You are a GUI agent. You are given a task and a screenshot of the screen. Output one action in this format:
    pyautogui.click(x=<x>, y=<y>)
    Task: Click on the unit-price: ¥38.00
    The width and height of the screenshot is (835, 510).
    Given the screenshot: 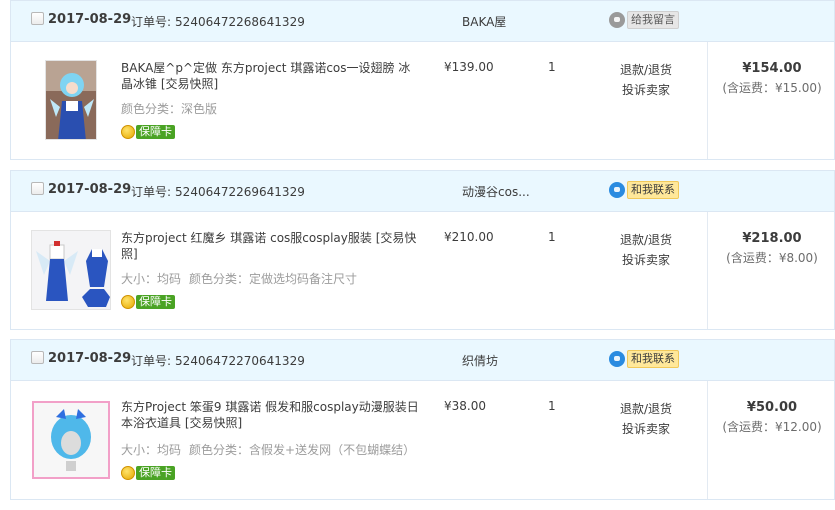 What is the action you would take?
    pyautogui.click(x=465, y=406)
    